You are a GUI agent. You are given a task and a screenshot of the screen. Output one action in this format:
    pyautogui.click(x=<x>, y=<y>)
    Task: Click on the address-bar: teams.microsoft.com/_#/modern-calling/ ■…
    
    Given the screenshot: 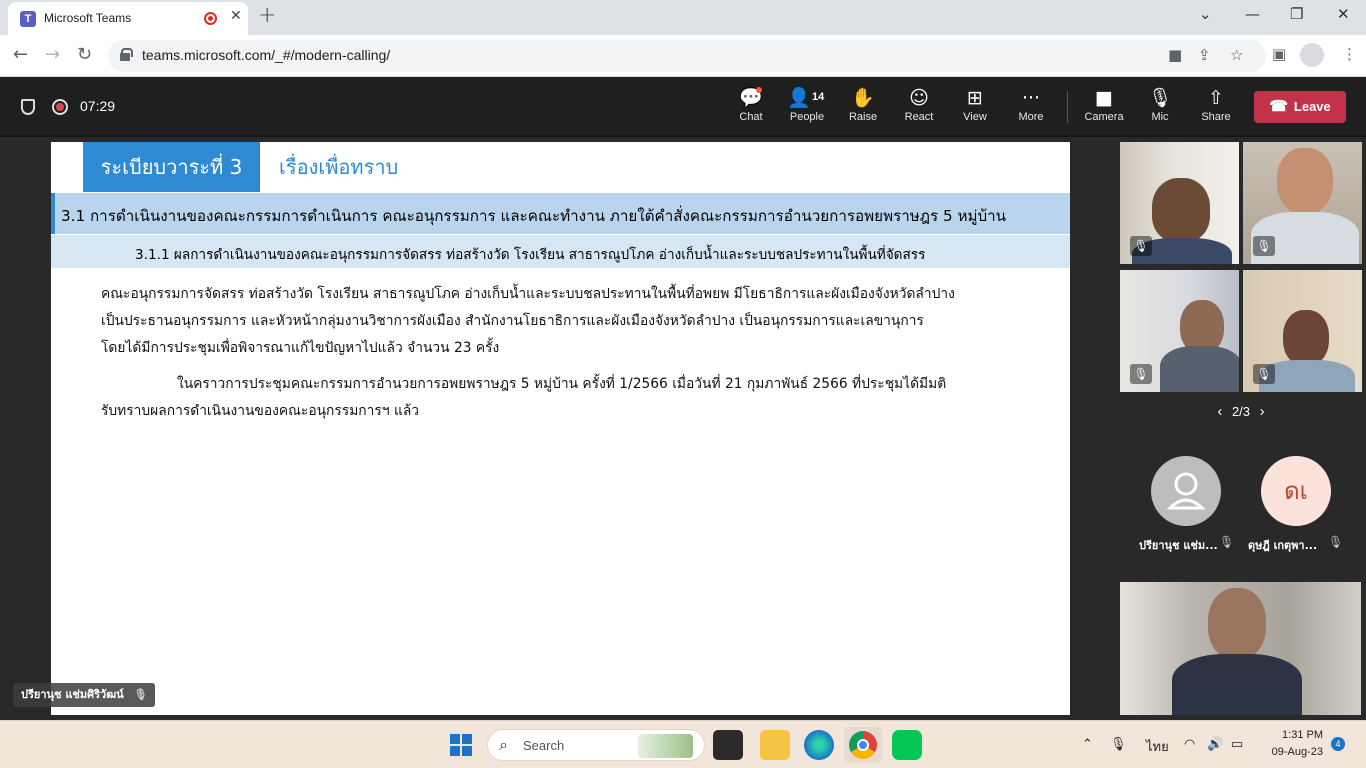 What is the action you would take?
    pyautogui.click(x=687, y=56)
    